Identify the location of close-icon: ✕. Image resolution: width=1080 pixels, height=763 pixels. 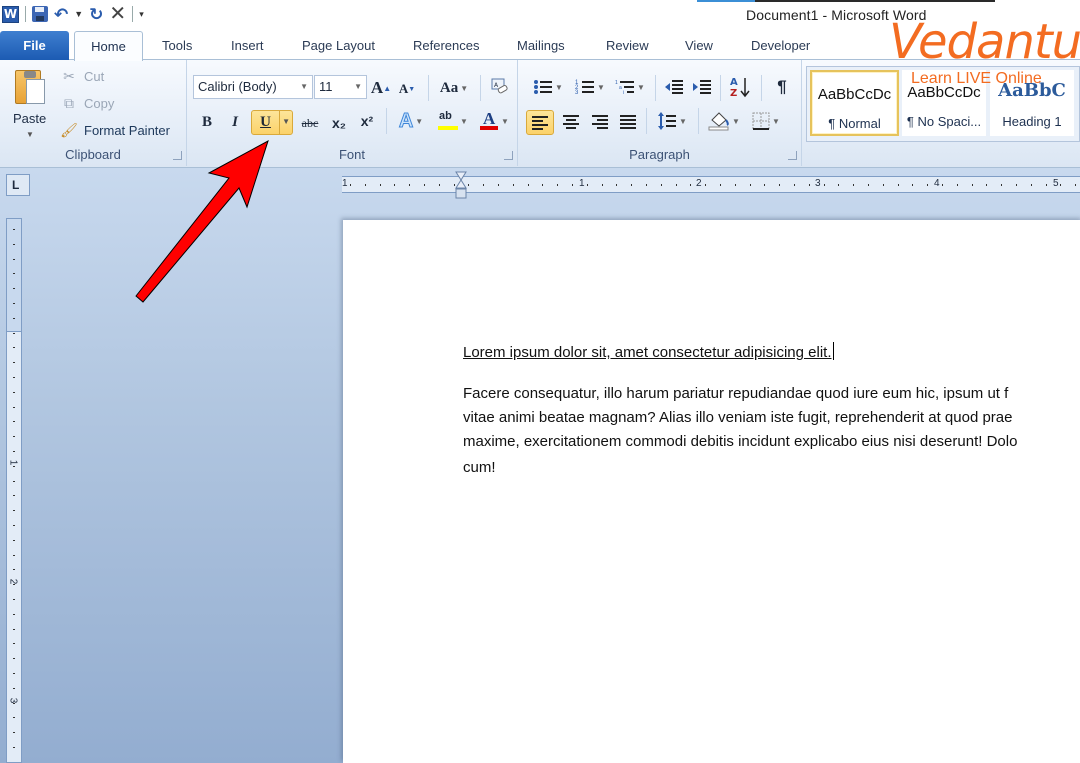
(117, 14).